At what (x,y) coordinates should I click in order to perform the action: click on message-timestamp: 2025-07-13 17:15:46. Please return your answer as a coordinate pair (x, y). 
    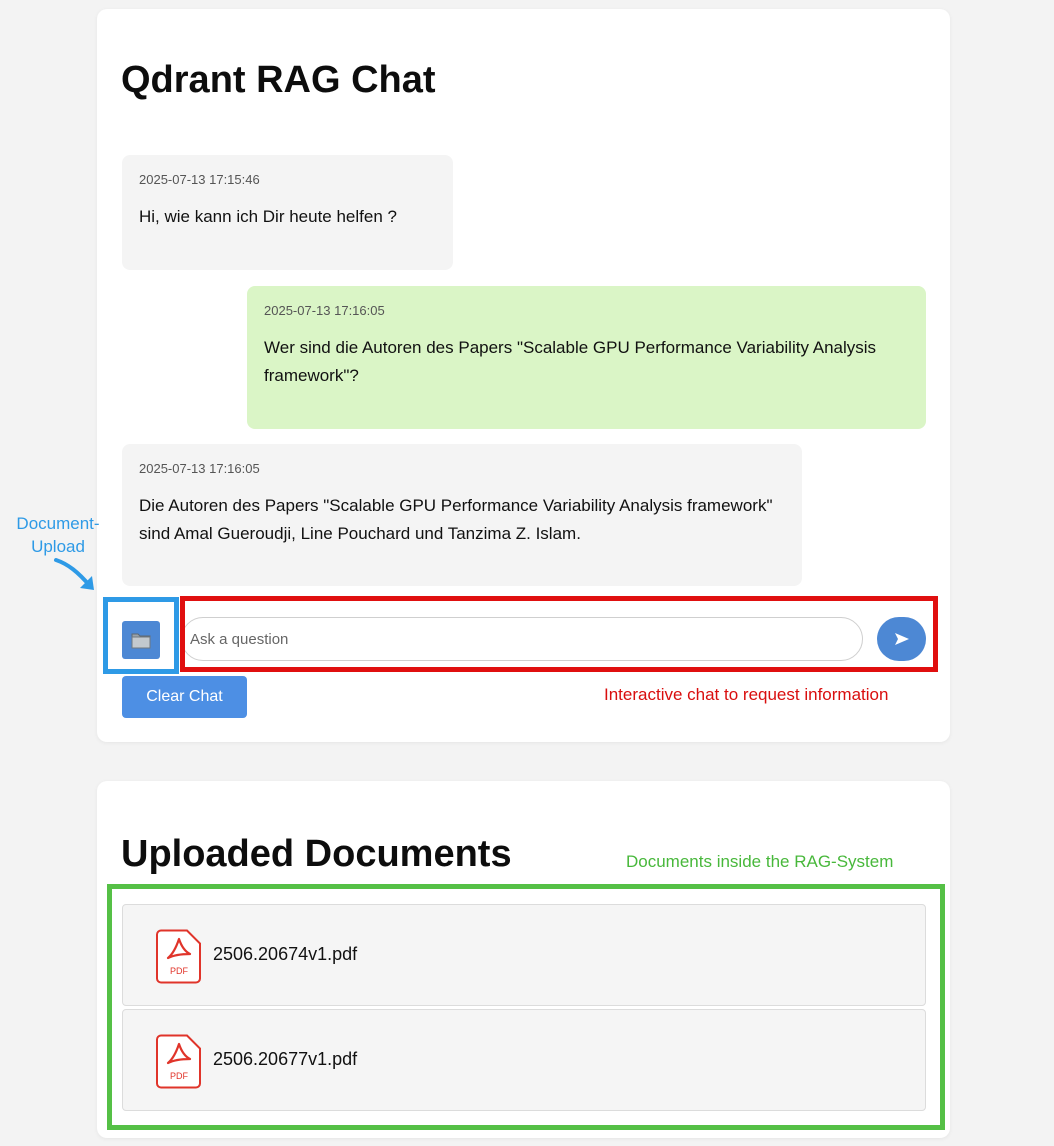
    Looking at the image, I should click on (199, 179).